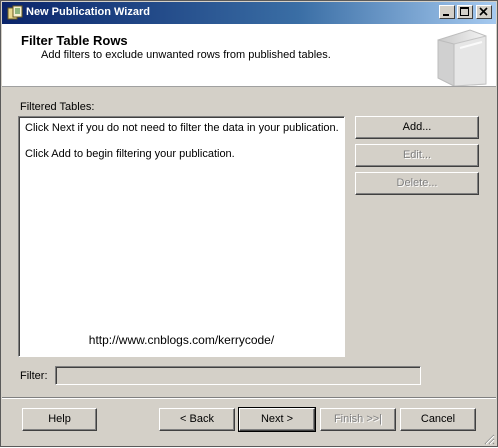 Image resolution: width=498 pixels, height=448 pixels. What do you see at coordinates (59, 419) in the screenshot?
I see `help-button: Help` at bounding box center [59, 419].